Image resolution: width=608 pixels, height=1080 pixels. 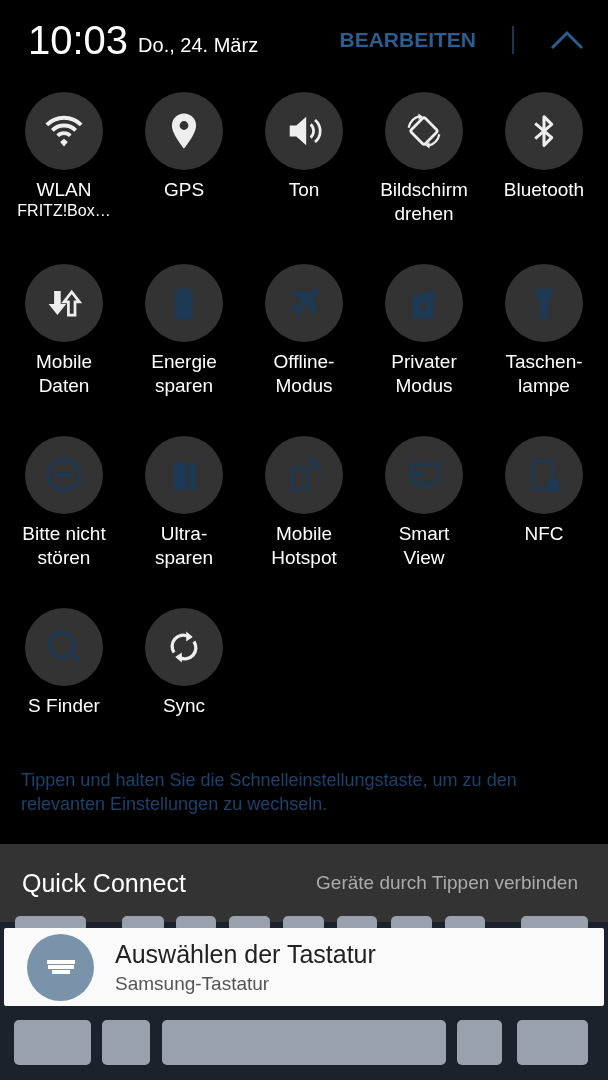 What do you see at coordinates (184, 190) in the screenshot?
I see `tile-label: GPS` at bounding box center [184, 190].